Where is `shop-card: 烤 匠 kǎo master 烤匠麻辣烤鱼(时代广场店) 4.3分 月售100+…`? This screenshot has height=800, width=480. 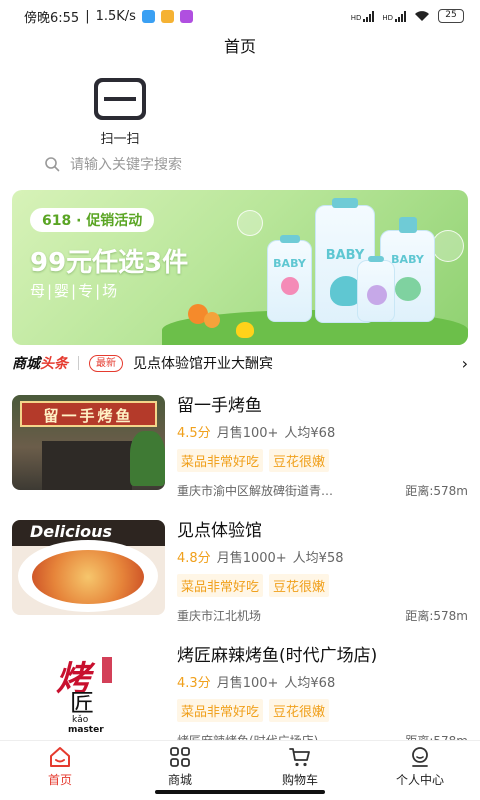
shop-card: 烤 匠 kǎo master 烤匠麻辣烤鱼(时代广场店) 4.3分 月售100+… is located at coordinates (240, 696).